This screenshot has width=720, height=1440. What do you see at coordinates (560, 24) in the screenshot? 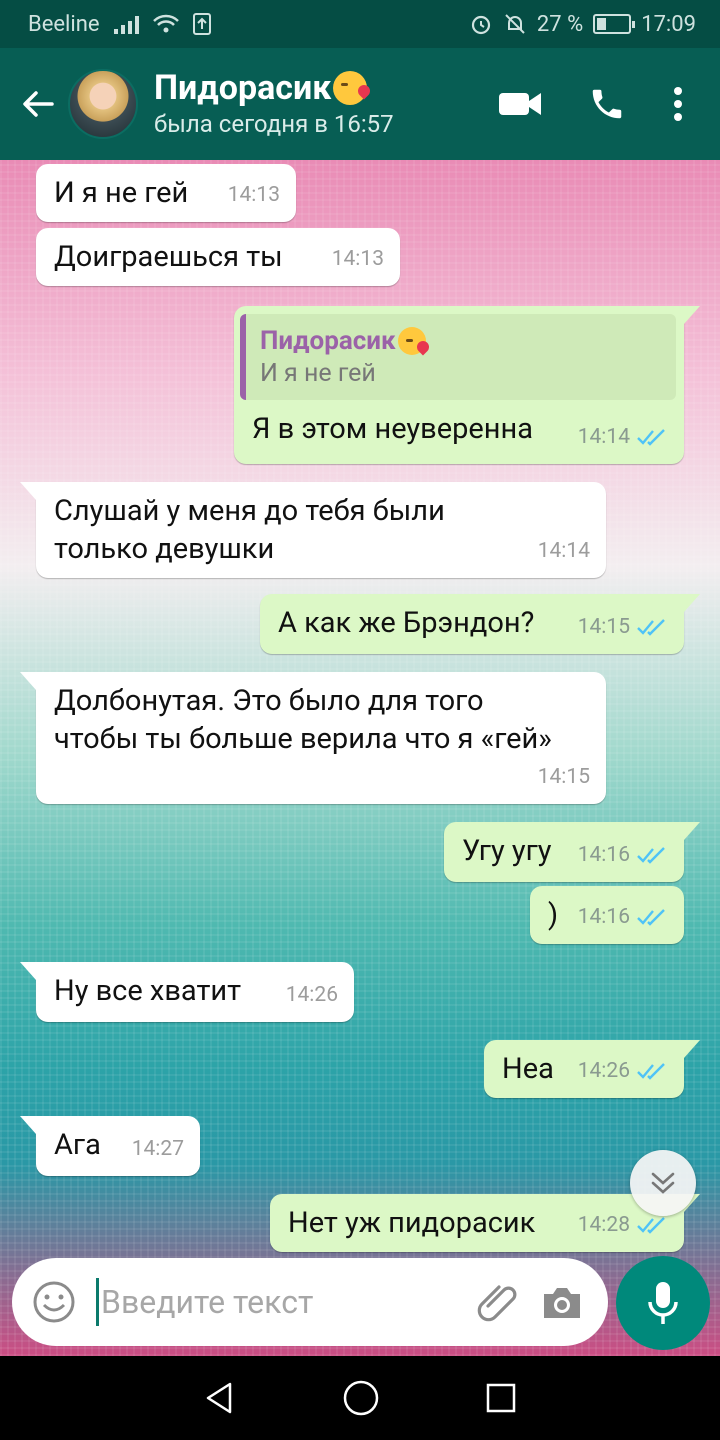
I see `battery-percent: 27 %` at bounding box center [560, 24].